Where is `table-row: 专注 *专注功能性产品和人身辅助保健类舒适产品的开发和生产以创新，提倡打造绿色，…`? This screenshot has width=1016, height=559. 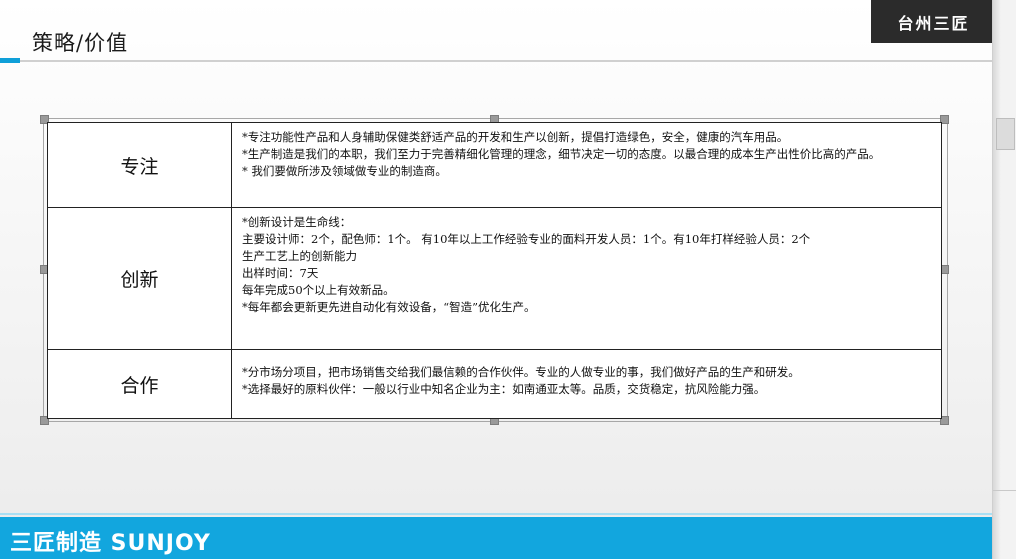
table-row: 专注 *专注功能性产品和人身辅助保健类舒适产品的开发和生产以创新，提倡打造绿色，… is located at coordinates (494, 165).